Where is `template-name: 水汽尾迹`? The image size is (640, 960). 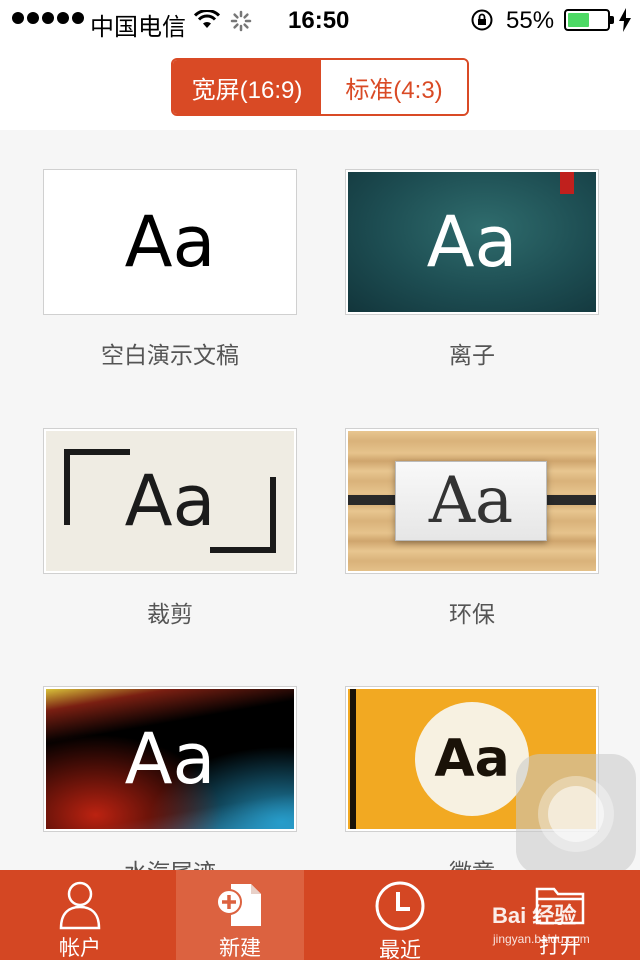 template-name: 水汽尾迹 is located at coordinates (170, 861).